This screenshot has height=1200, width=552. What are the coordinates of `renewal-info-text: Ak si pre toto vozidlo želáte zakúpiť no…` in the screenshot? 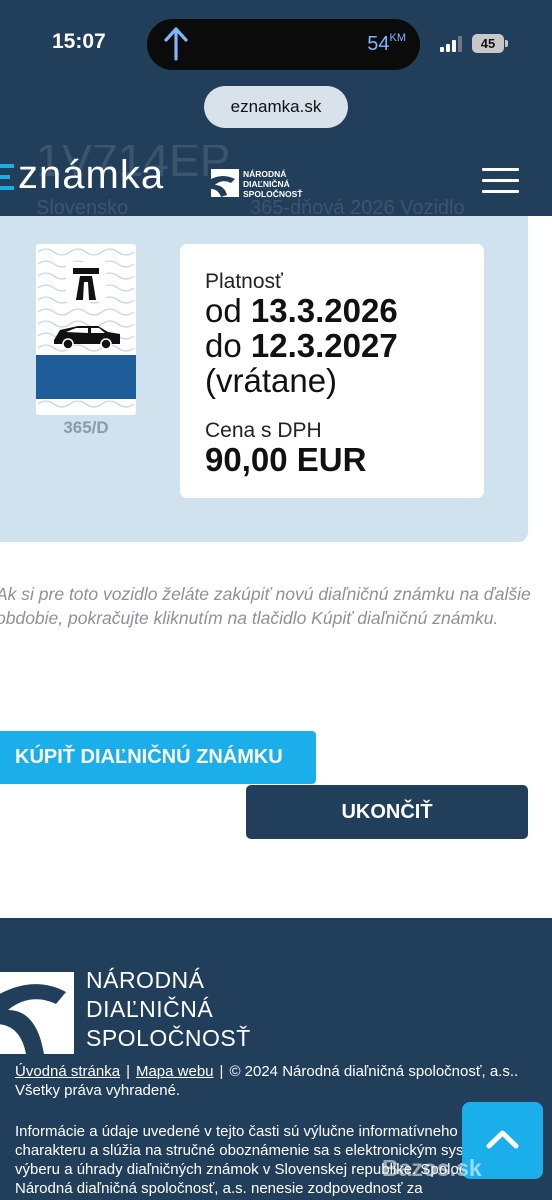 It's located at (265, 606).